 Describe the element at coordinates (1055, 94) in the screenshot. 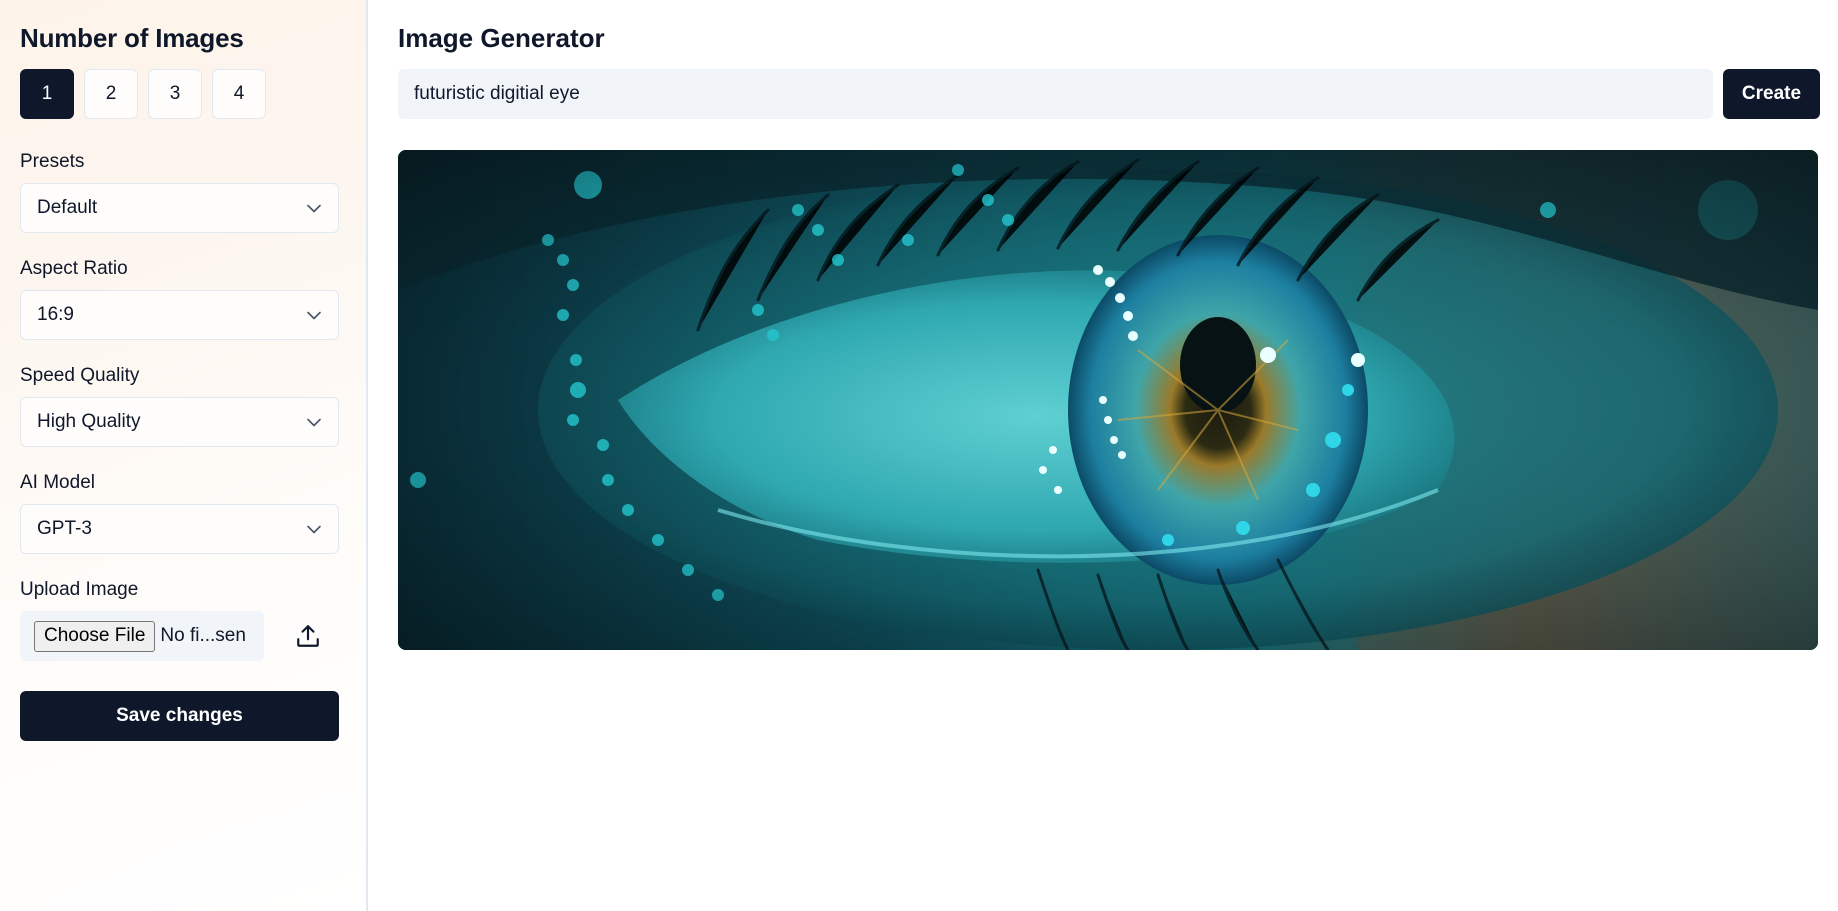

I see `prompt-input` at that location.